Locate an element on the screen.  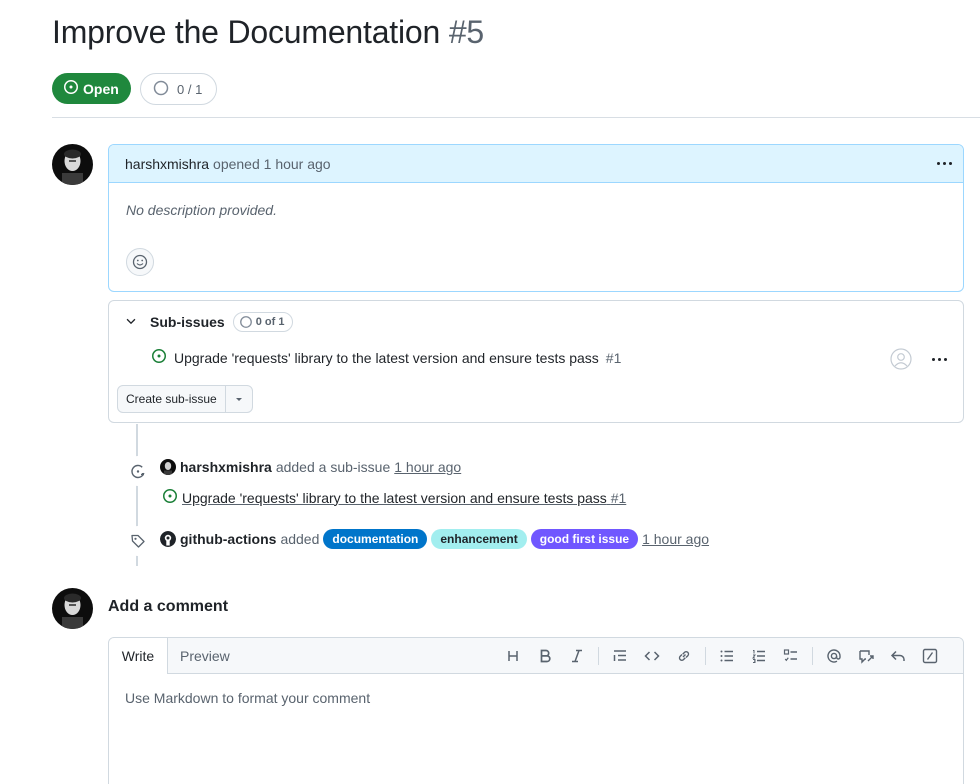
comment-textarea-placeholder: Use Markdown to format your comment is located at coordinates (247, 698).